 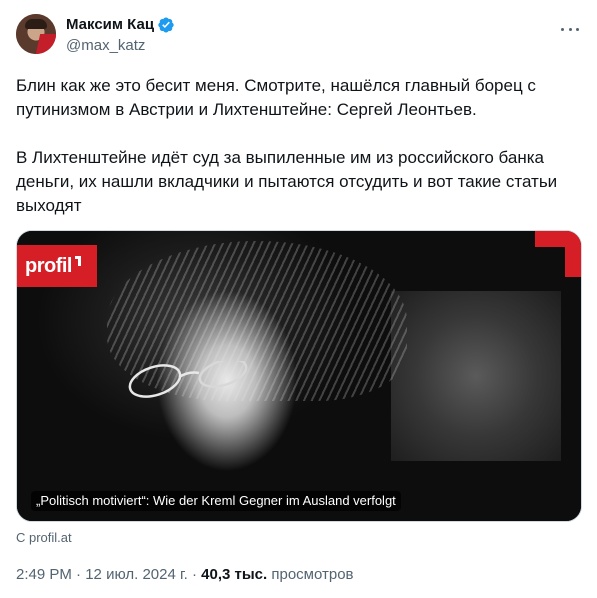 What do you see at coordinates (136, 574) in the screenshot?
I see `tweet-date: 12 июл. 2024 г.` at bounding box center [136, 574].